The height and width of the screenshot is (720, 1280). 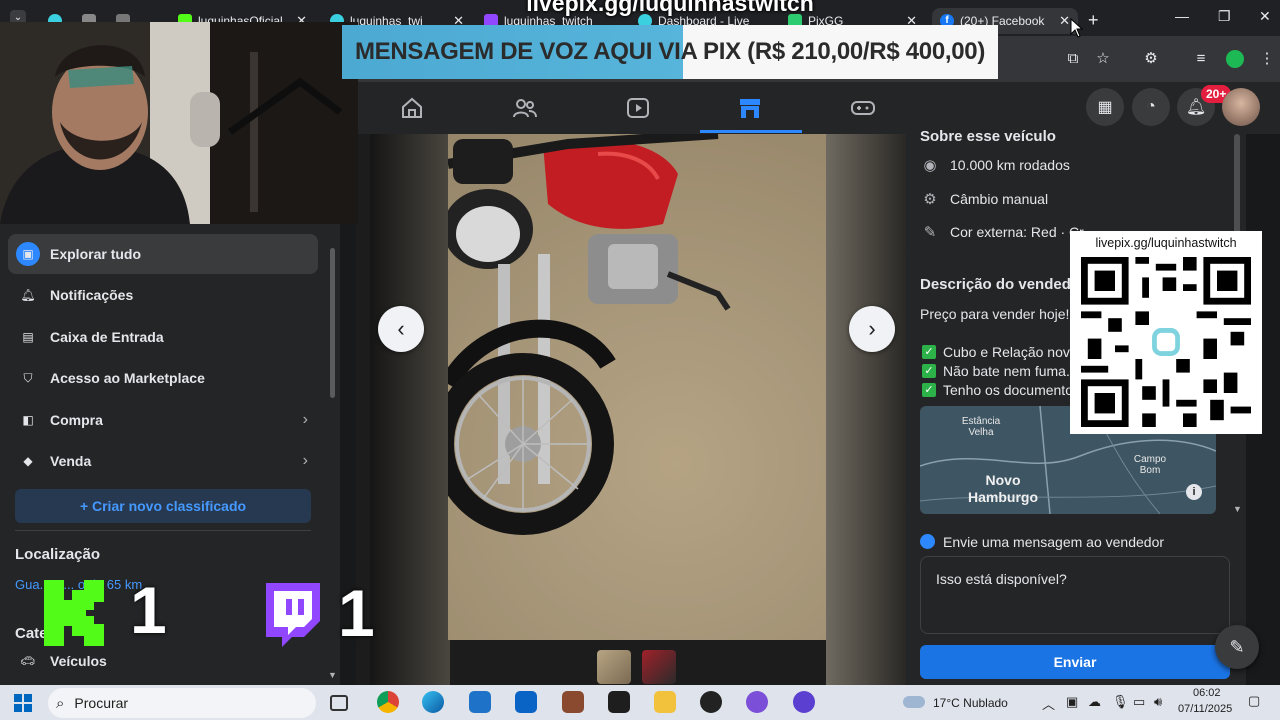 I want to click on details-section-title: Sobre esse veículo, so click(x=988, y=136).